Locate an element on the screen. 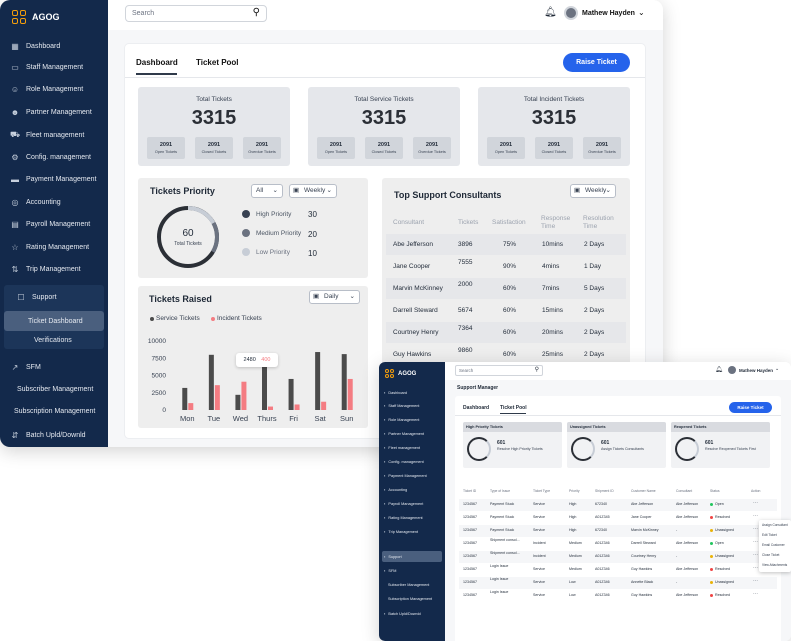 The width and height of the screenshot is (791, 641). stat-open: 2091 Open Tickets is located at coordinates (166, 148).